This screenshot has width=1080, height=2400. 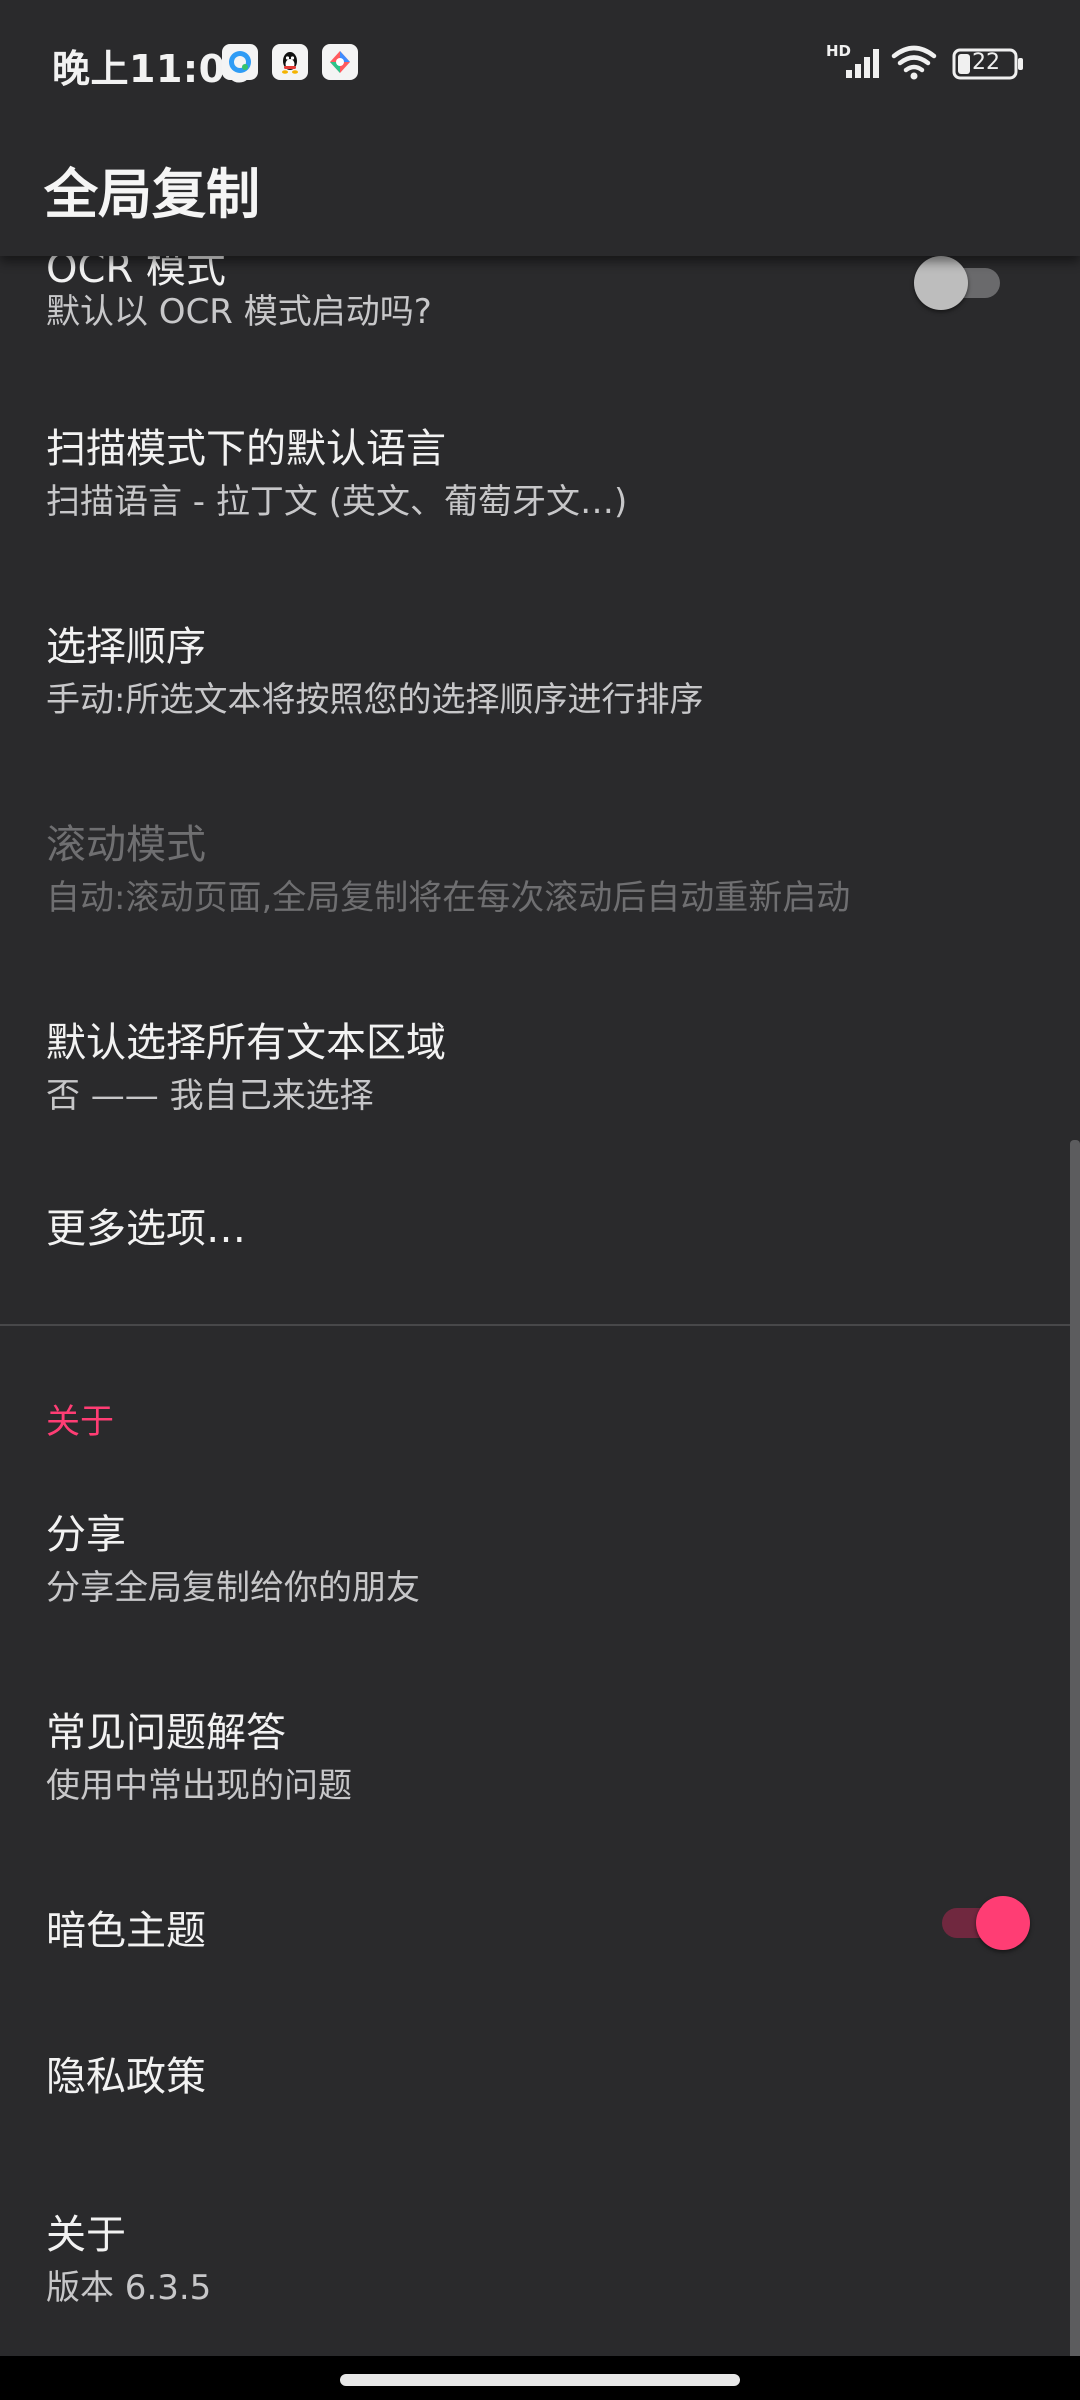 What do you see at coordinates (1075, 1750) in the screenshot?
I see `scrollbar` at bounding box center [1075, 1750].